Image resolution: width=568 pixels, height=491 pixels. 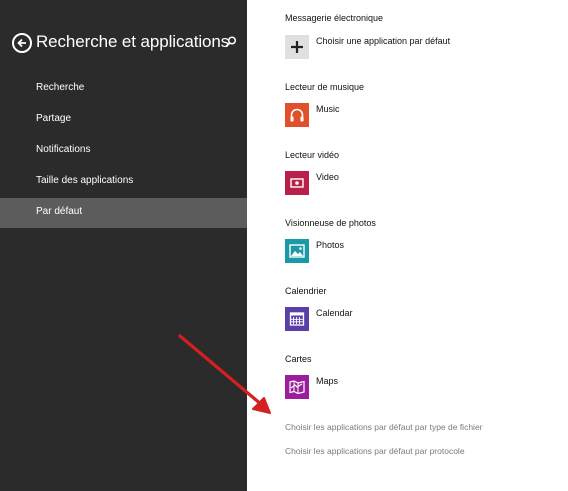 What do you see at coordinates (298, 359) in the screenshot?
I see `section-label-maps: Cartes` at bounding box center [298, 359].